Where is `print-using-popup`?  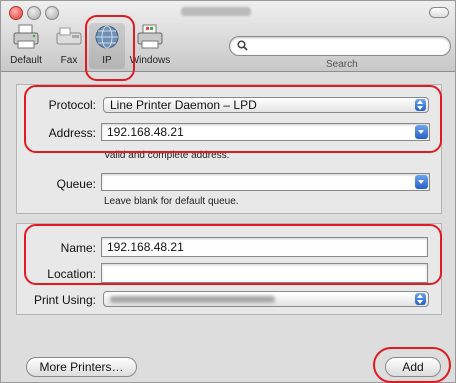 print-using-popup is located at coordinates (266, 299).